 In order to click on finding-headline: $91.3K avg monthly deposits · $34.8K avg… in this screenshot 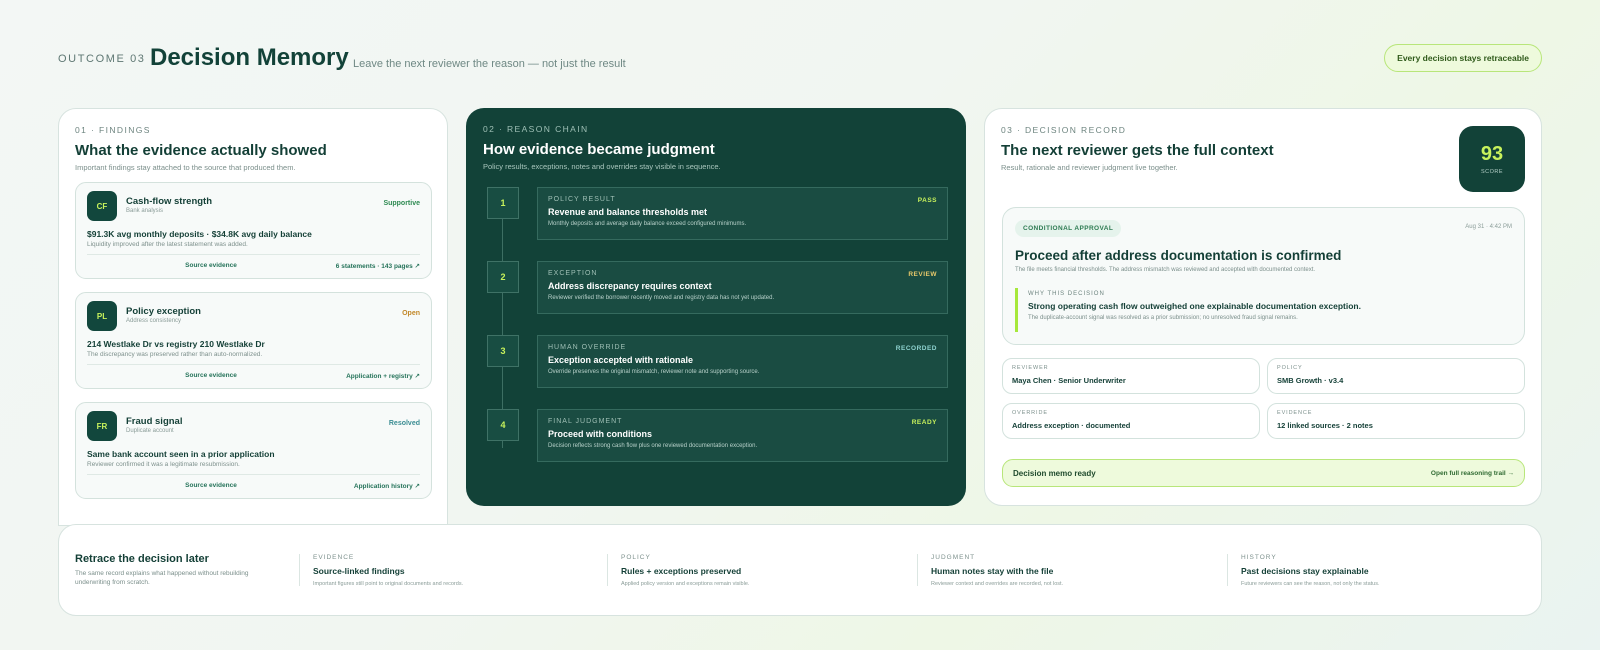, I will do `click(199, 234)`.